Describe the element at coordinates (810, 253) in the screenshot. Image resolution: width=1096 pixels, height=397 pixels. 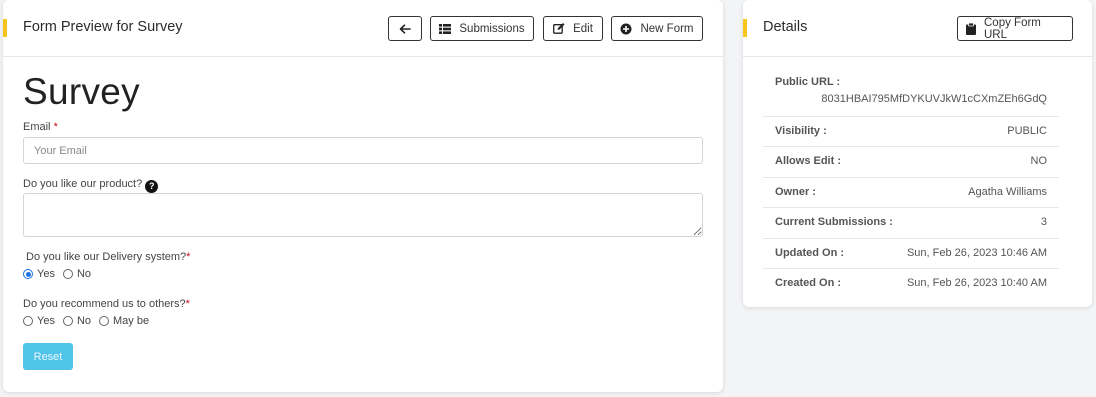
I see `detail-key: Updated On :` at that location.